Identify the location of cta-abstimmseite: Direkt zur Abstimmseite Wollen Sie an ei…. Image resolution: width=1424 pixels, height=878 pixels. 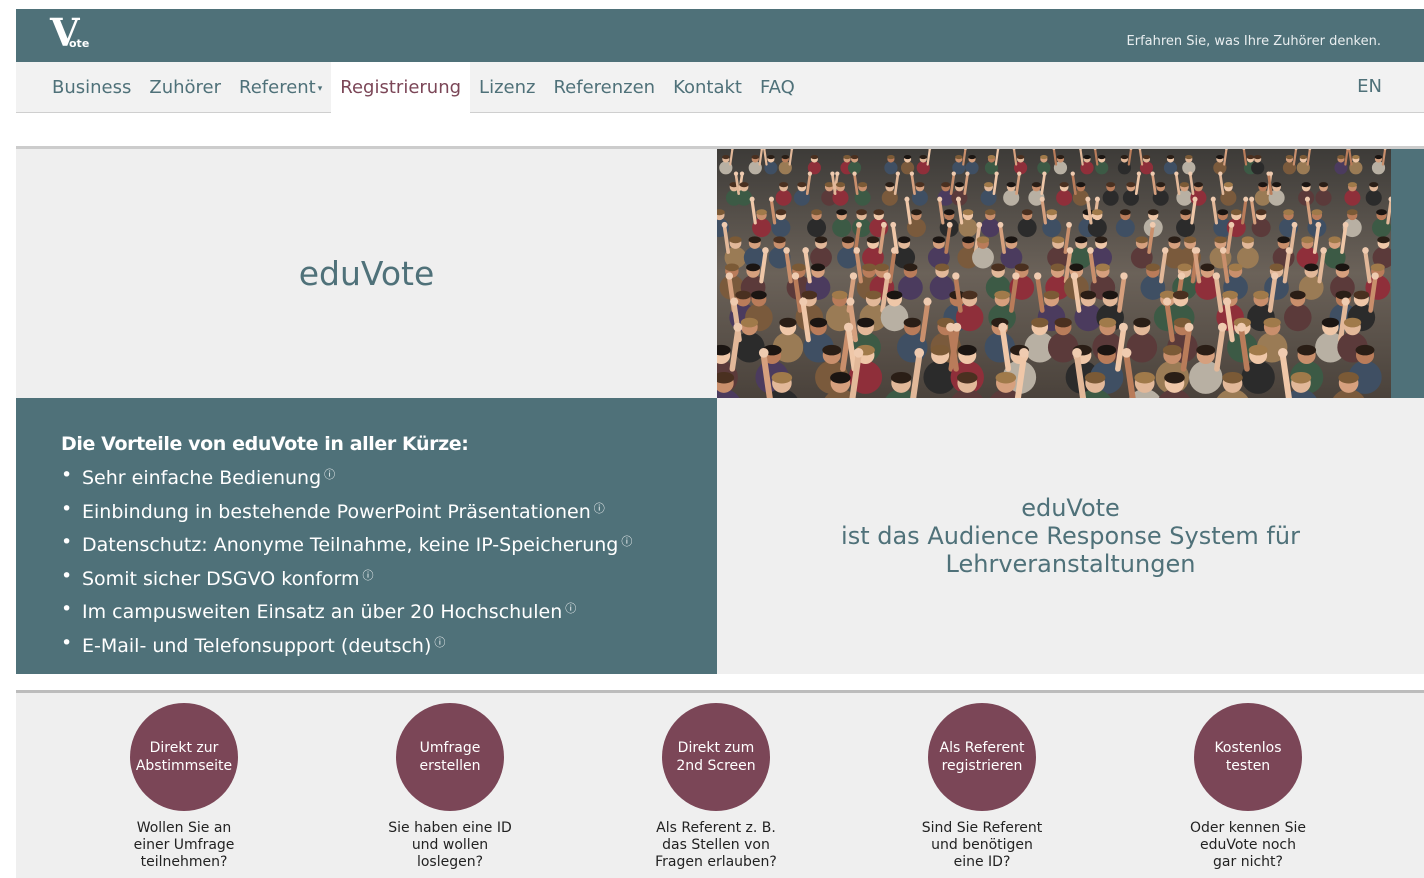
(184, 787).